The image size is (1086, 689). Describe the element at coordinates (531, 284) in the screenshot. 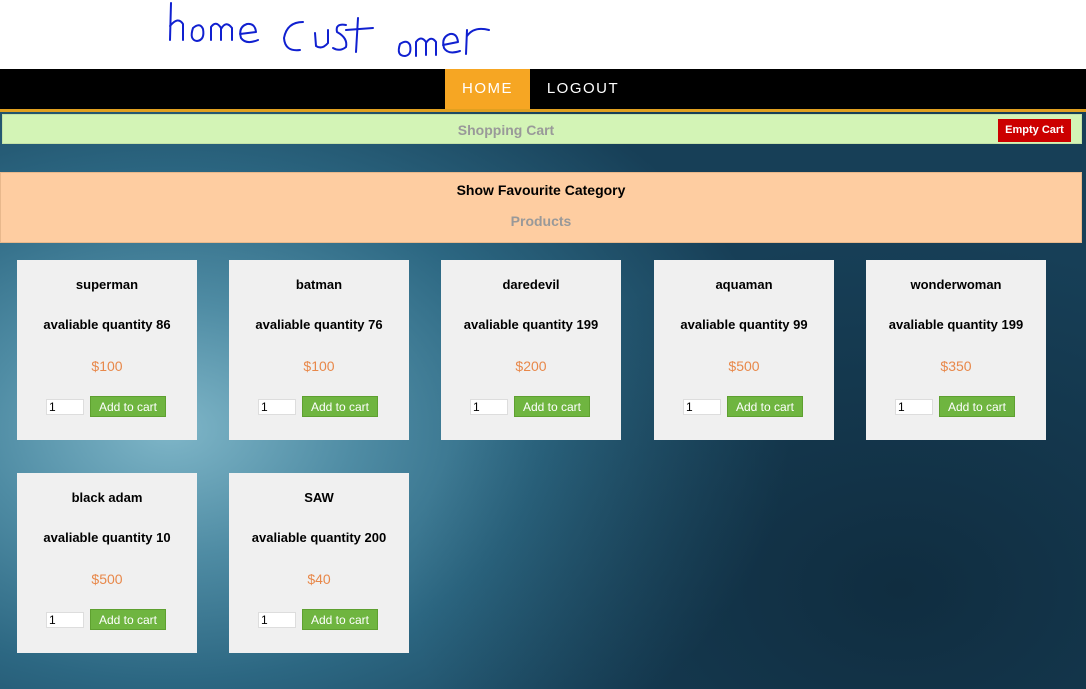

I see `product-name: daredevil` at that location.